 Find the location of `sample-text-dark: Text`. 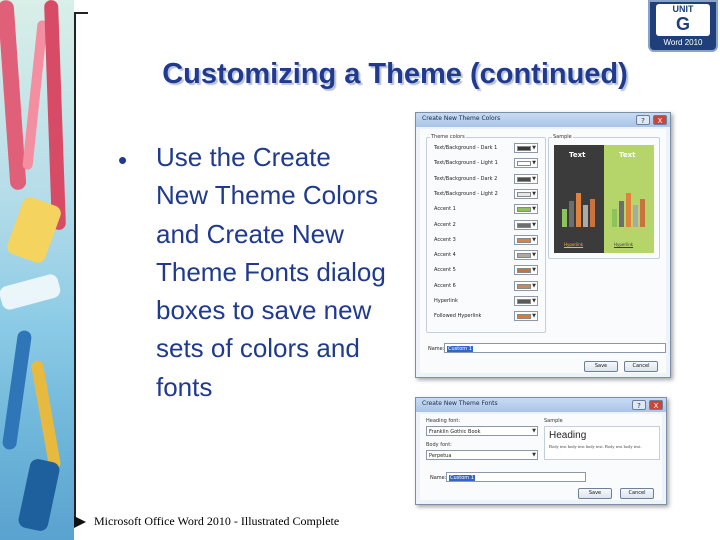

sample-text-dark: Text is located at coordinates (577, 155).